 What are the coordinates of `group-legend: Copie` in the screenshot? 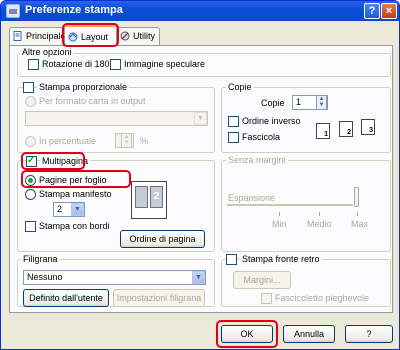 It's located at (240, 87).